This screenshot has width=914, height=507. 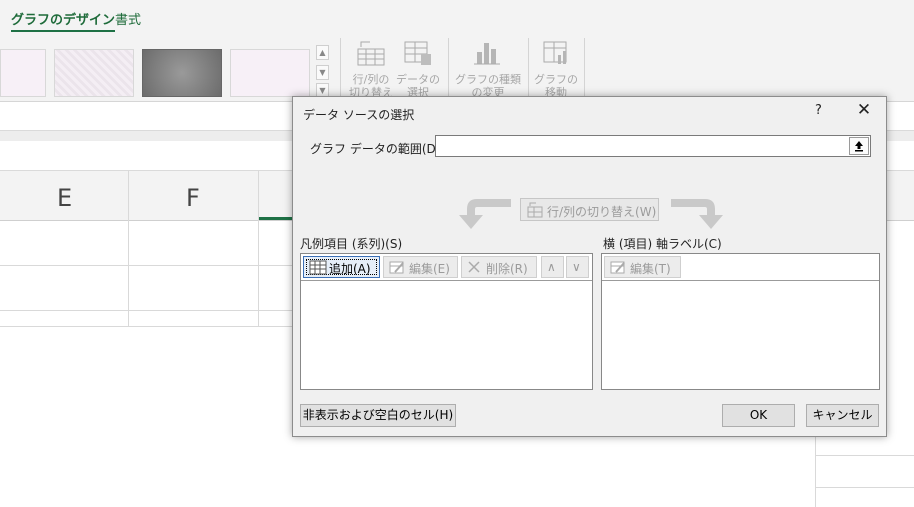 I want to click on cancel-button: キャンセル, so click(x=842, y=415).